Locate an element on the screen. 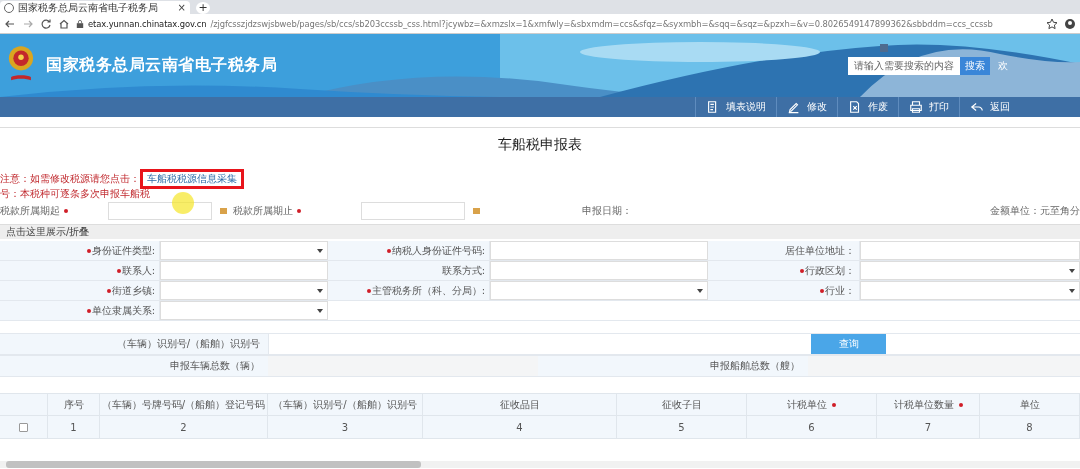 Image resolution: width=1080 pixels, height=469 pixels. toolbar-button: 作废 is located at coordinates (867, 107).